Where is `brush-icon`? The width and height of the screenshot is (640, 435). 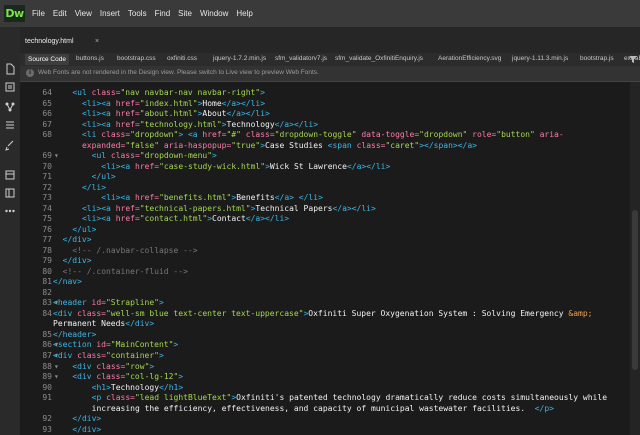
brush-icon is located at coordinates (10, 145).